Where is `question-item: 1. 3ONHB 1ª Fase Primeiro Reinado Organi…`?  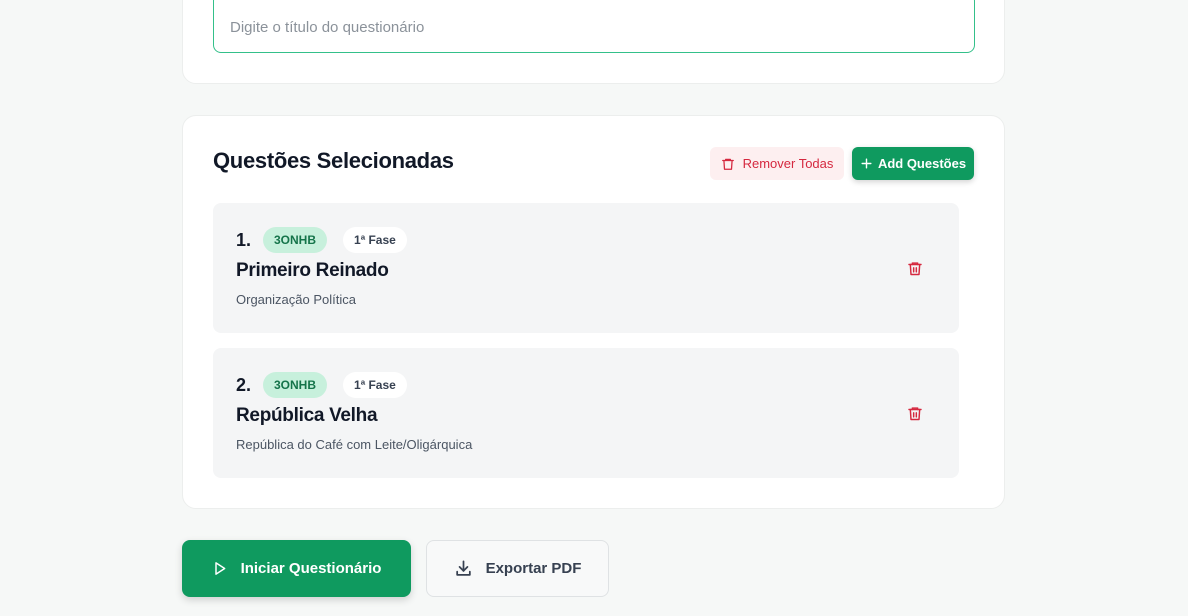 question-item: 1. 3ONHB 1ª Fase Primeiro Reinado Organi… is located at coordinates (586, 268).